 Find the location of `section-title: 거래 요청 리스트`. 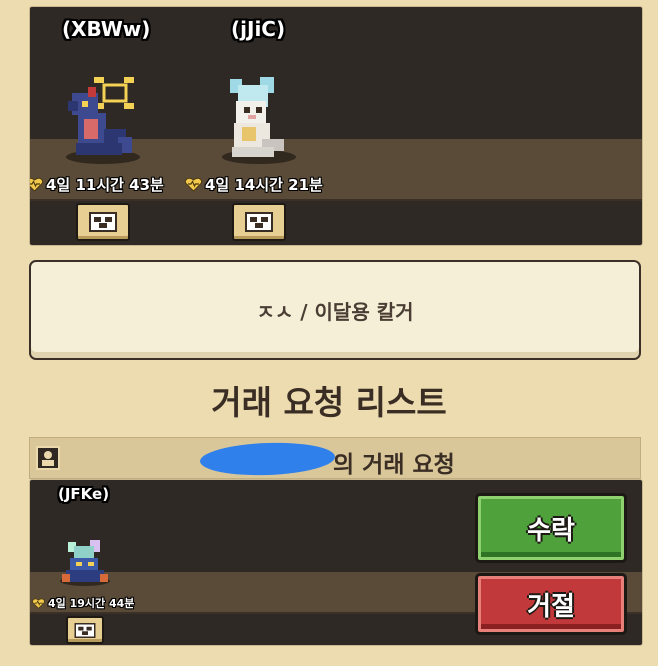

section-title: 거래 요청 리스트 is located at coordinates (329, 402).